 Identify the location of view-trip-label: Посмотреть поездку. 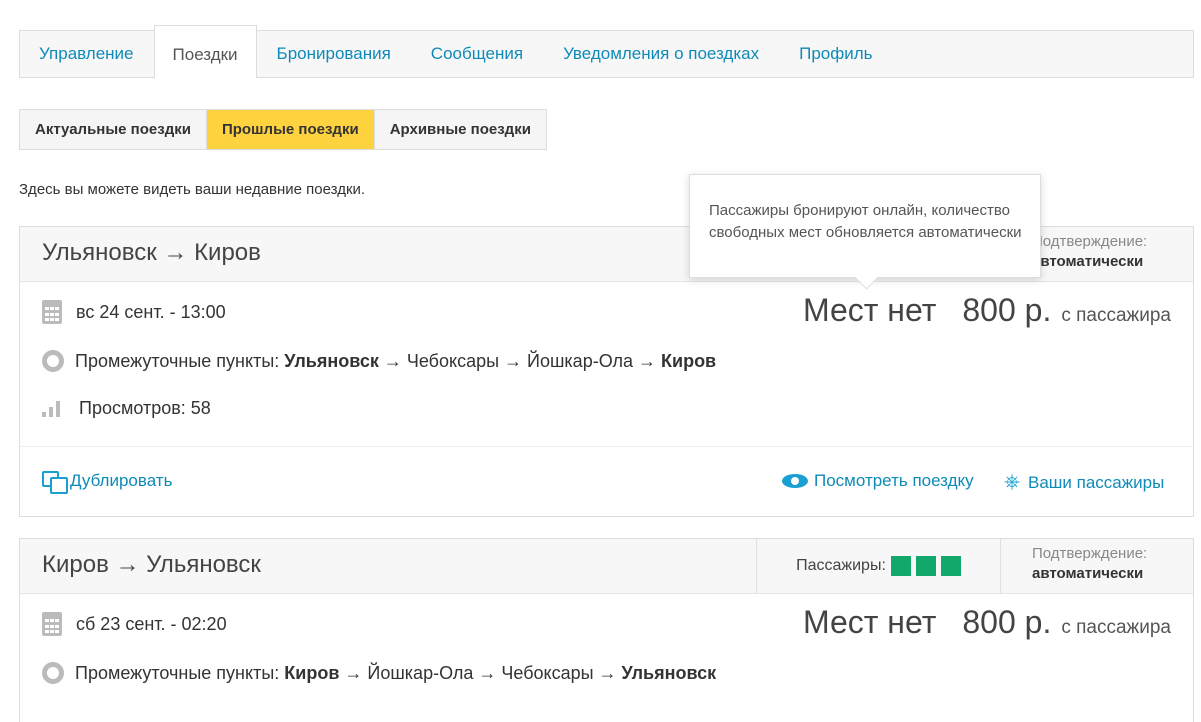
(894, 480).